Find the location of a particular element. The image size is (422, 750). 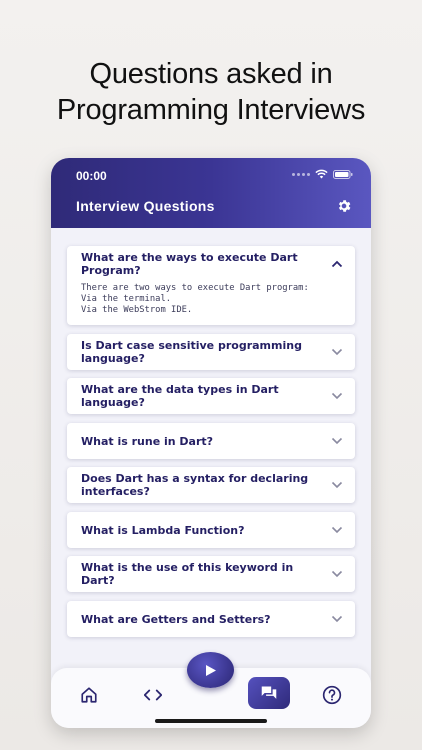

code-icon is located at coordinates (153, 695).